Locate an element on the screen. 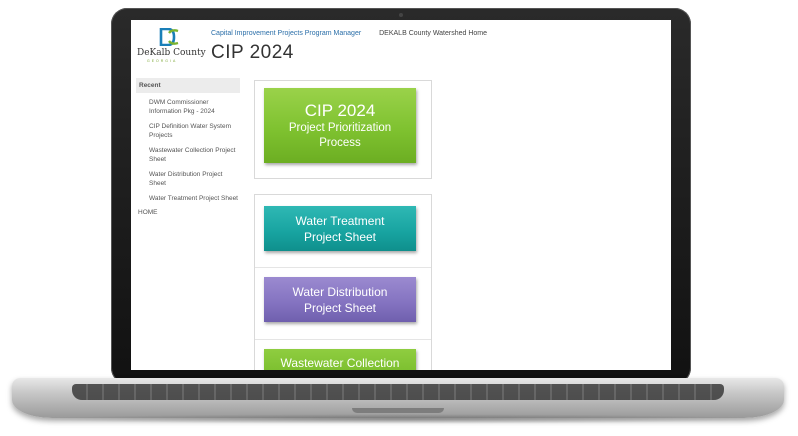  sidebar-item-water-treatment: Water Treatment Project Sheet is located at coordinates (194, 198).